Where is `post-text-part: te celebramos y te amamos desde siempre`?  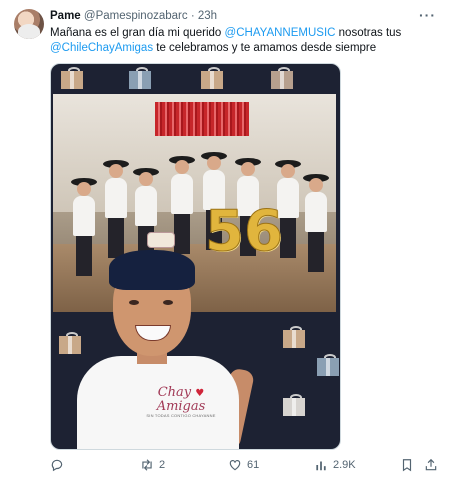
post-text-part: te celebramos y te amamos desde siempre is located at coordinates (265, 48).